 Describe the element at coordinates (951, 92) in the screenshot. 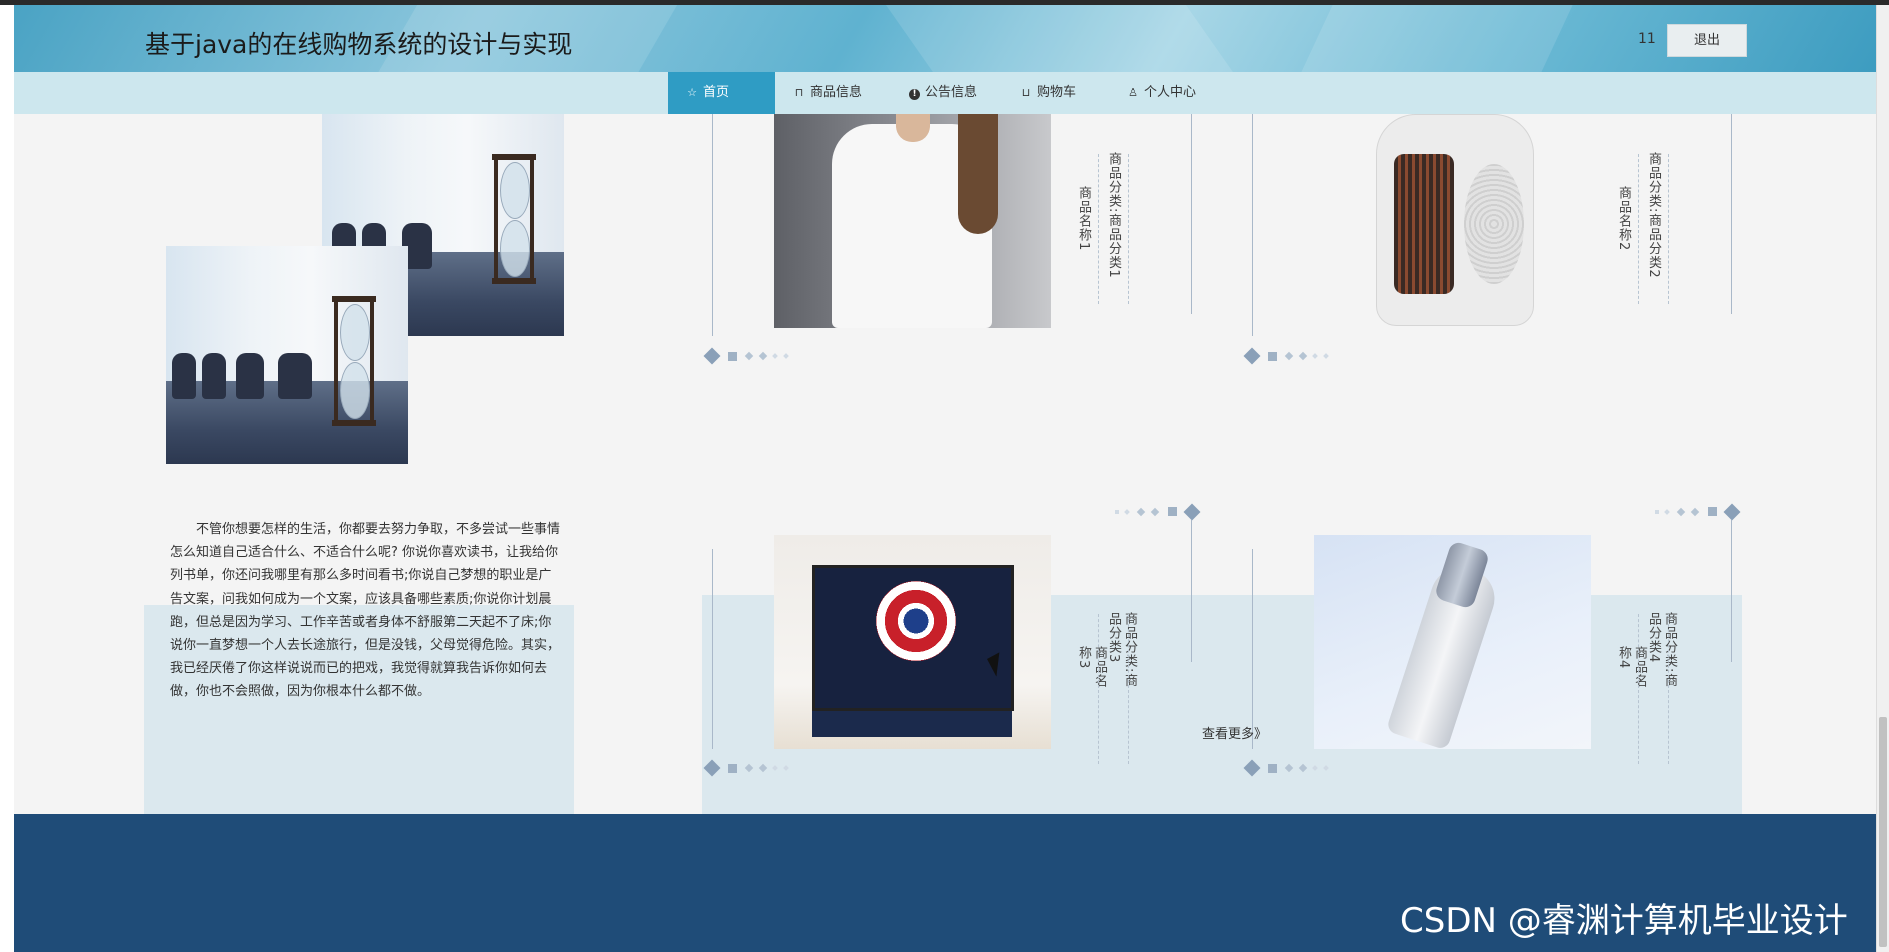

I see `nav-item-label: 公告信息` at that location.